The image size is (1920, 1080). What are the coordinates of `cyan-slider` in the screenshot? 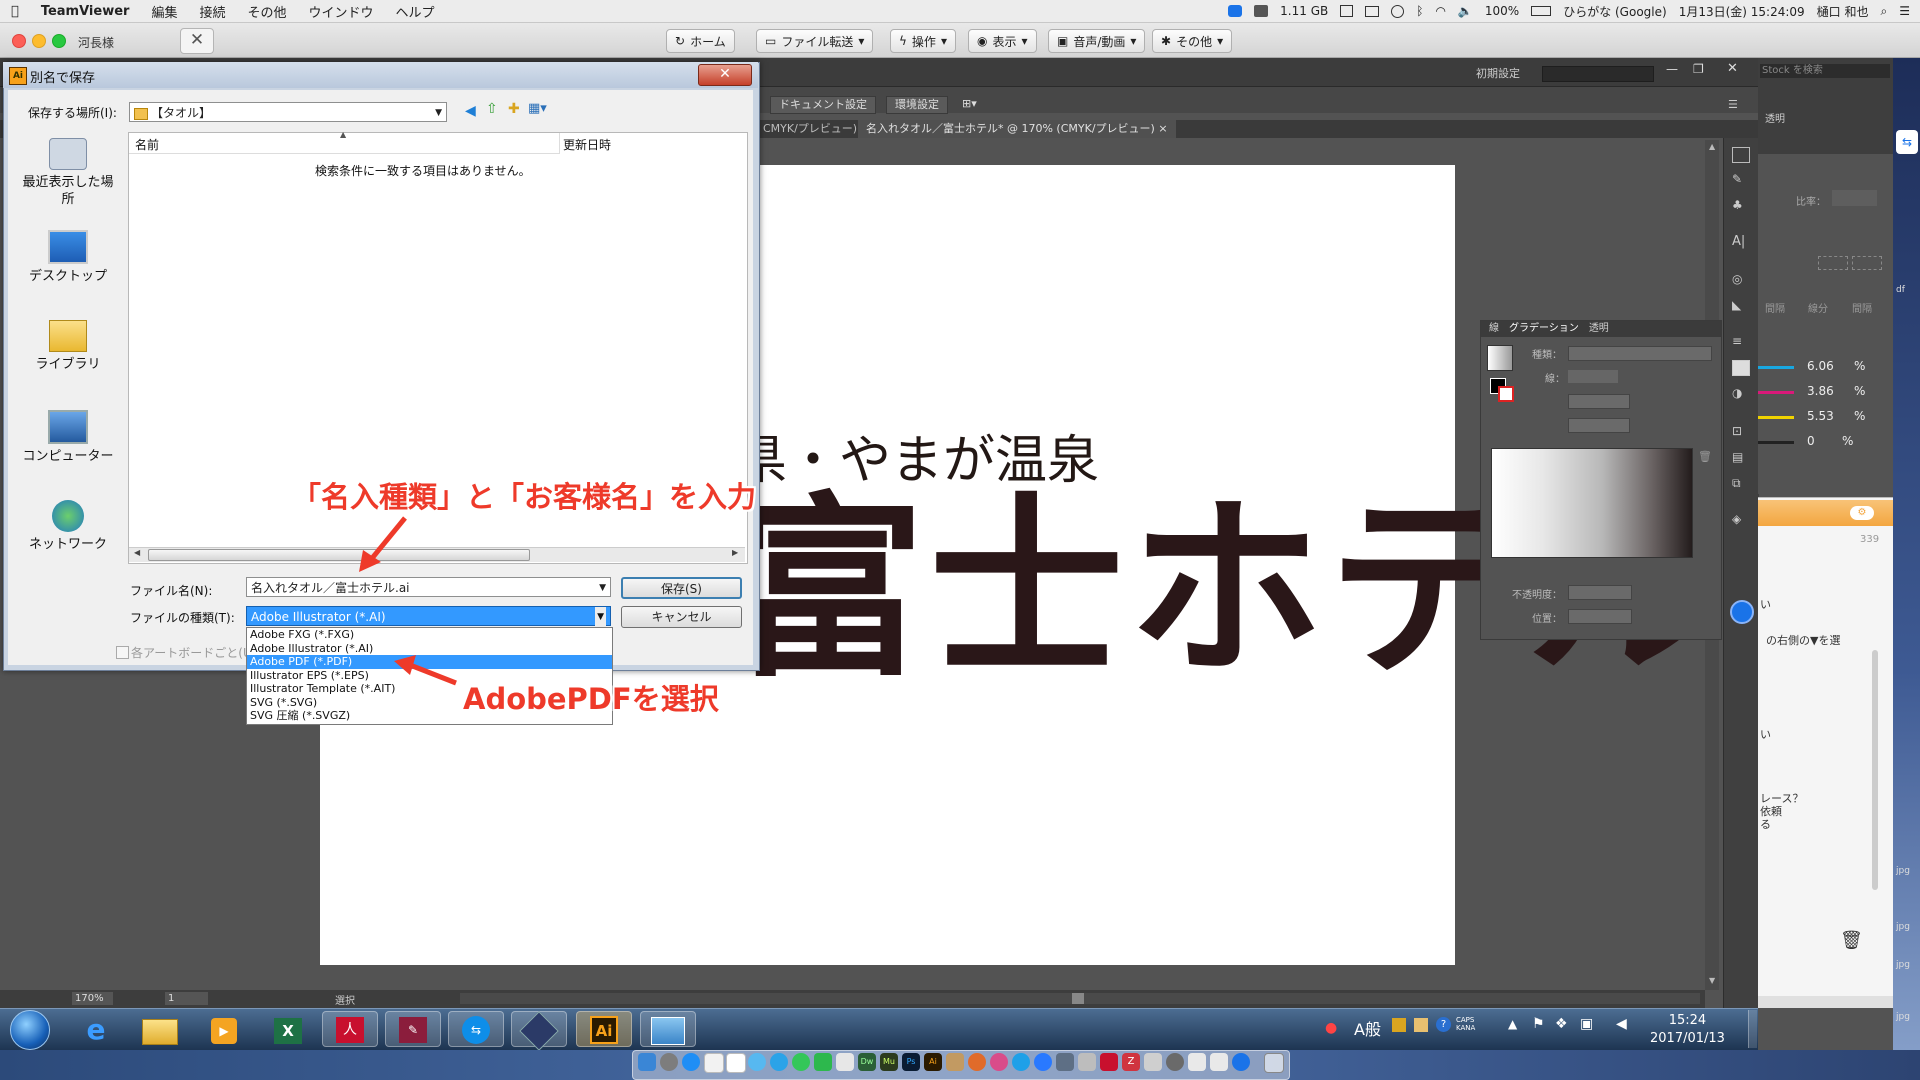 It's located at (1776, 367).